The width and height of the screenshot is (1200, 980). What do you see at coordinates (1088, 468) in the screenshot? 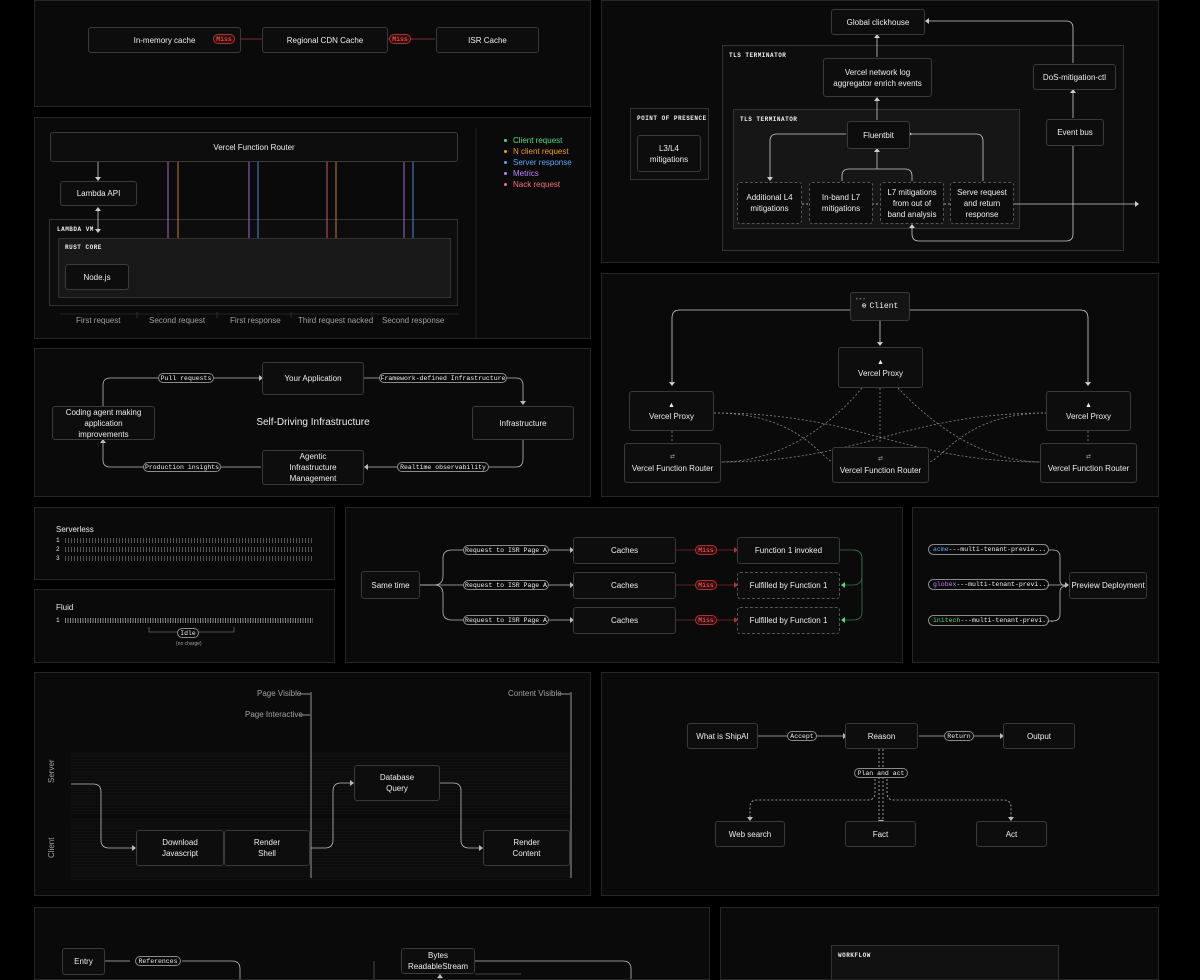
I see `right-router-label: Vercel Function Router` at bounding box center [1088, 468].